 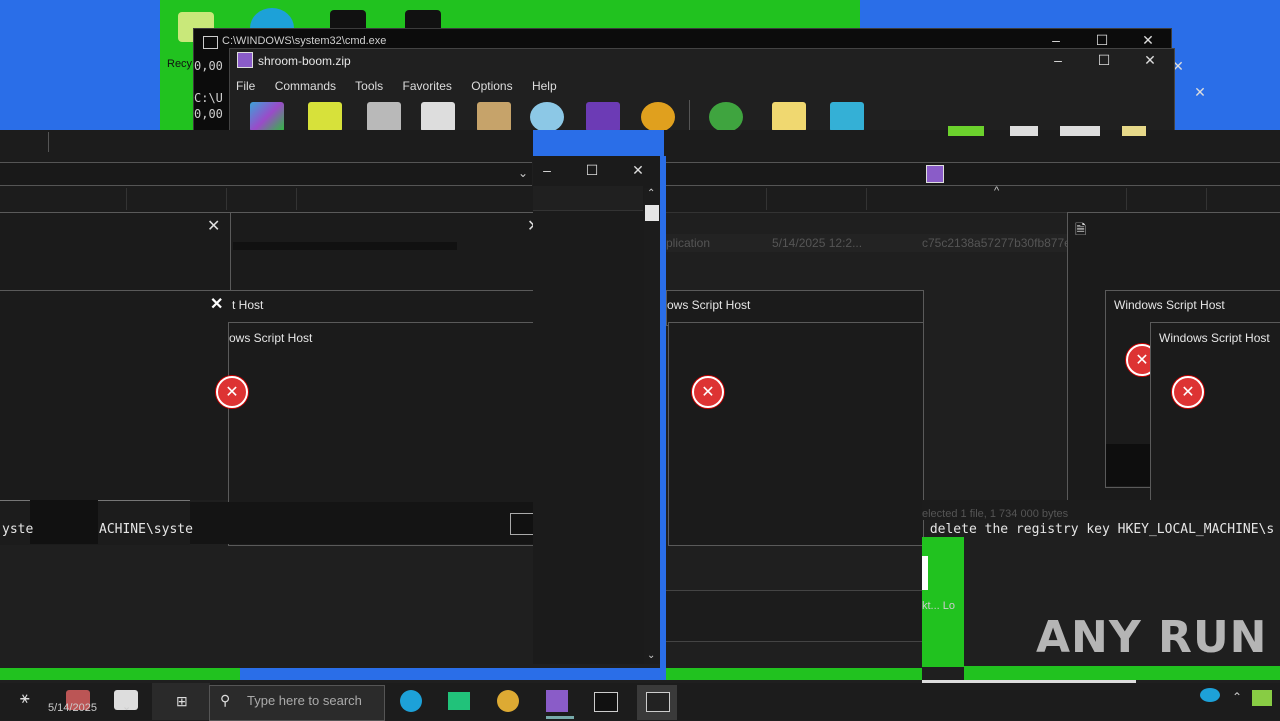 What do you see at coordinates (345, 246) in the screenshot?
I see `dialog-back-progress` at bounding box center [345, 246].